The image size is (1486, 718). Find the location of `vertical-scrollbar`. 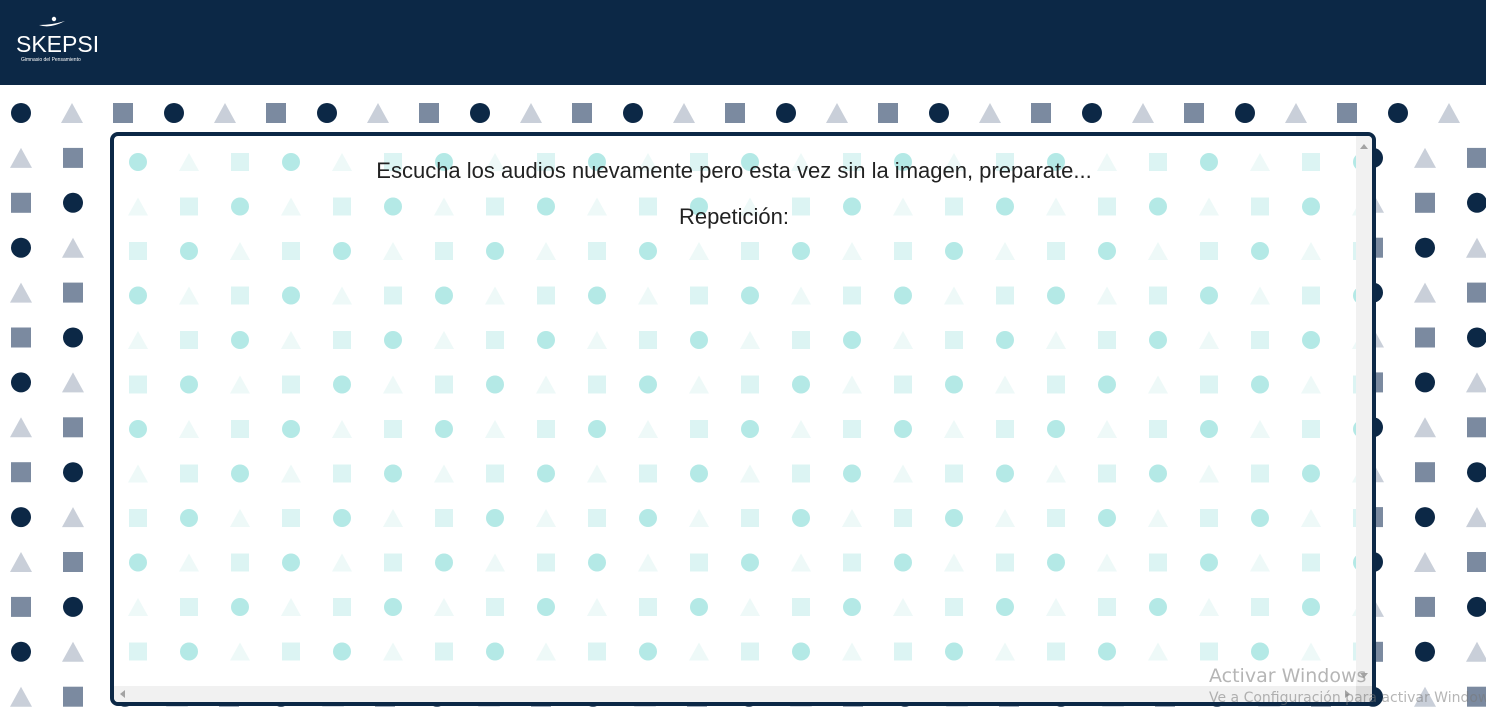

vertical-scrollbar is located at coordinates (1364, 411).